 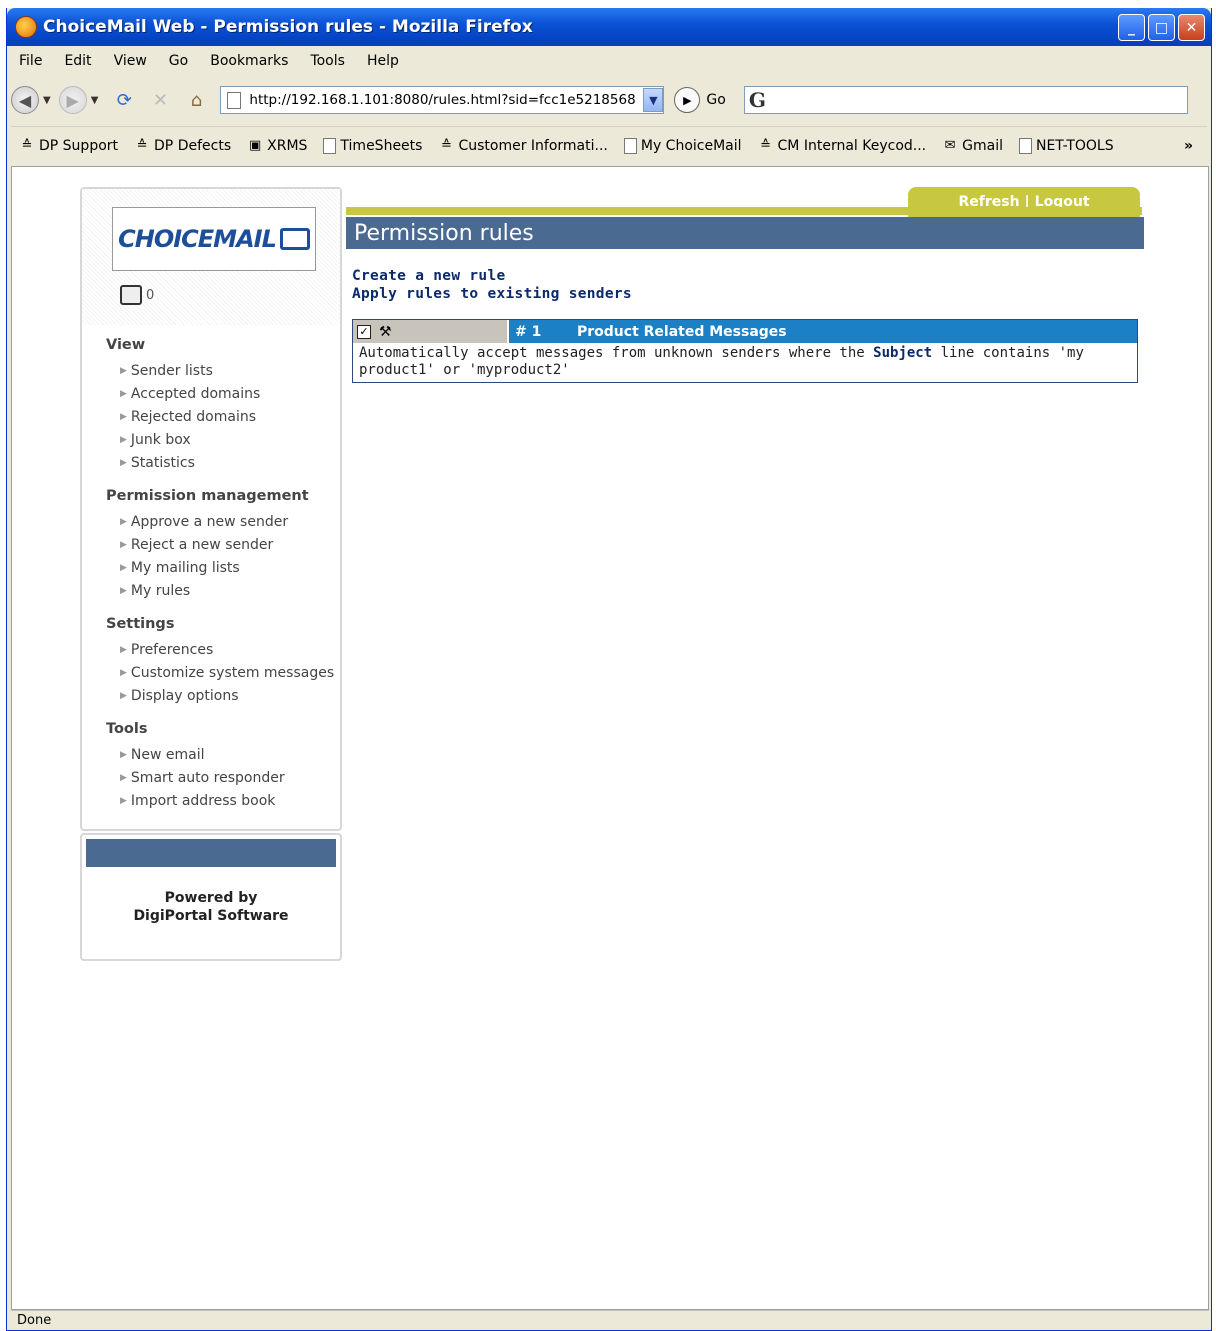 I want to click on inbox-tray-icon, so click(x=131, y=295).